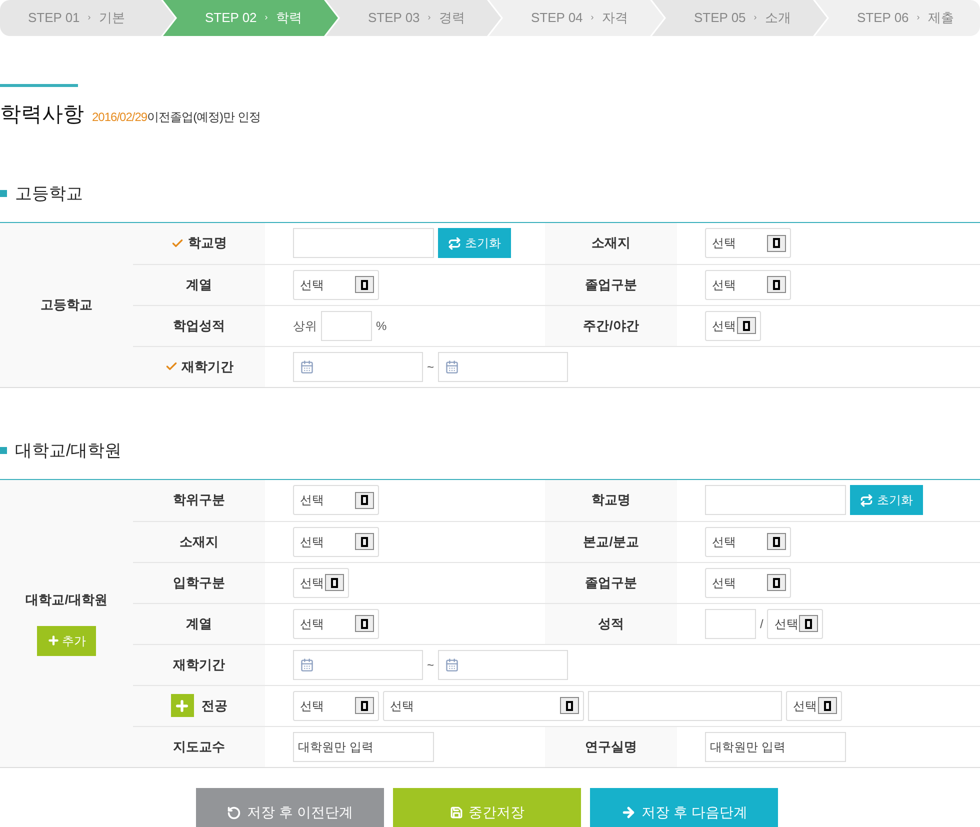 The height and width of the screenshot is (827, 980). I want to click on field-label: 전공, so click(215, 705).